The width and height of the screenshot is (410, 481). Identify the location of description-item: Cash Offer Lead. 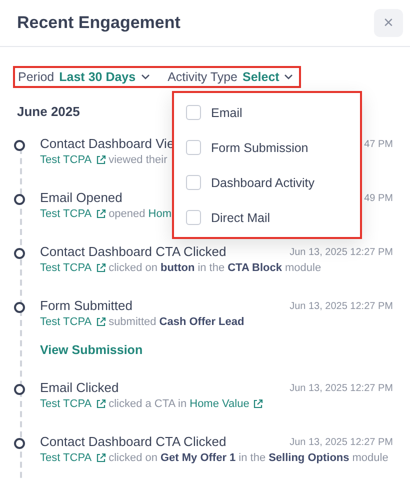
(201, 322).